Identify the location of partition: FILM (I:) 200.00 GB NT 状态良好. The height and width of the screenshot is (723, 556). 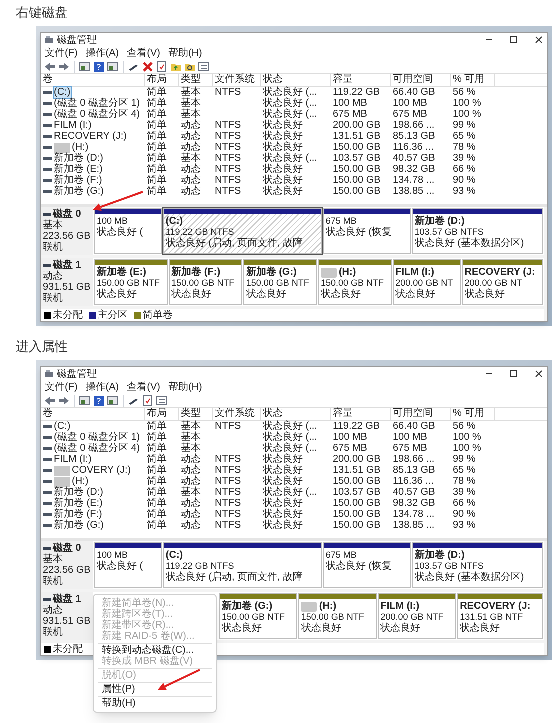
(426, 282).